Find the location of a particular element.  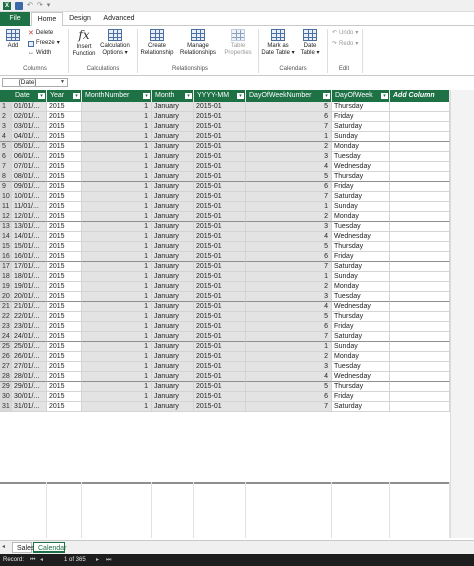

table-cell: Sunday is located at coordinates (361, 207).